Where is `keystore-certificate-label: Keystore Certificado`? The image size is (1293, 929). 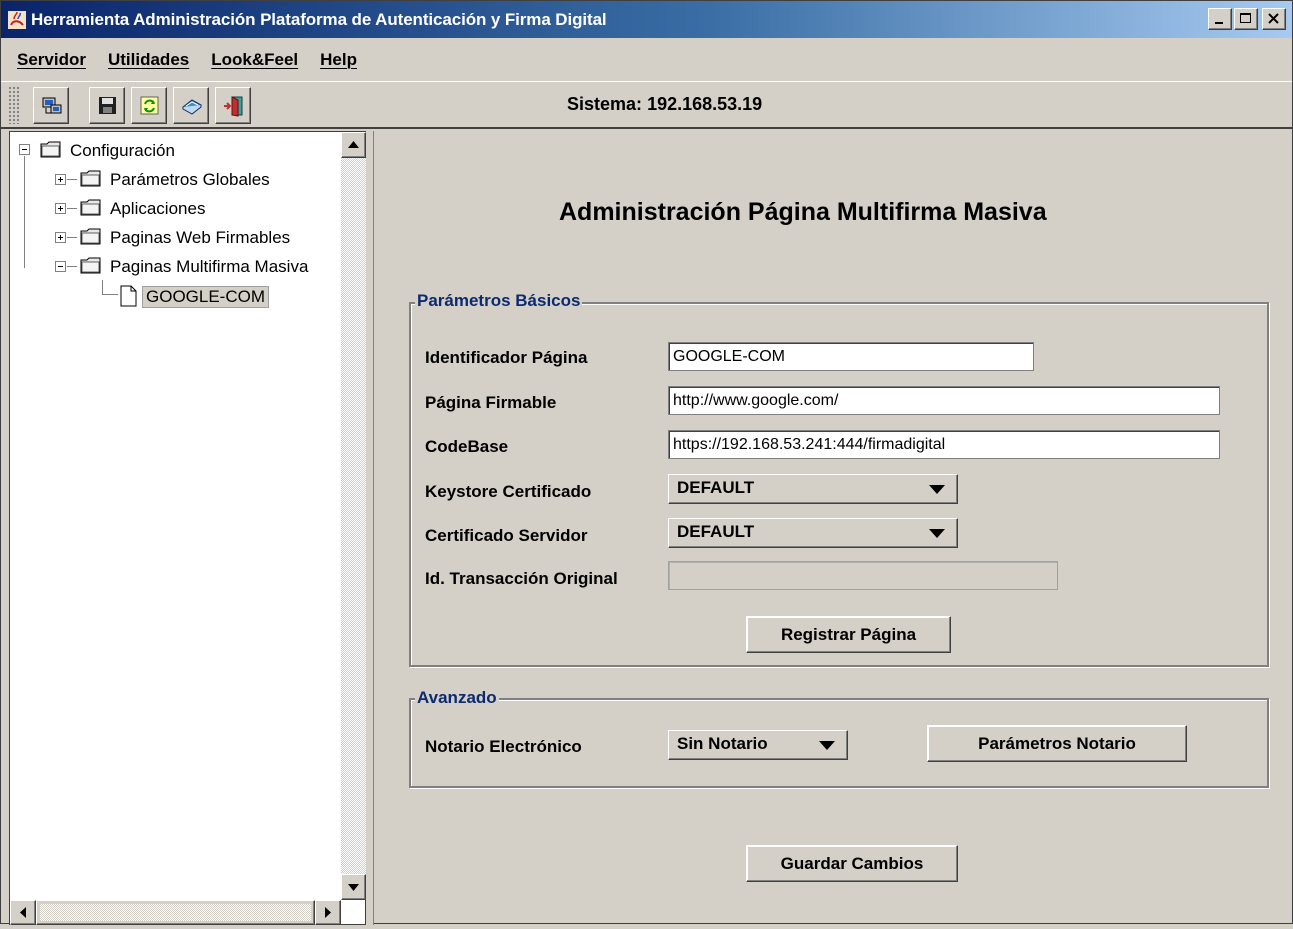
keystore-certificate-label: Keystore Certificado is located at coordinates (508, 491).